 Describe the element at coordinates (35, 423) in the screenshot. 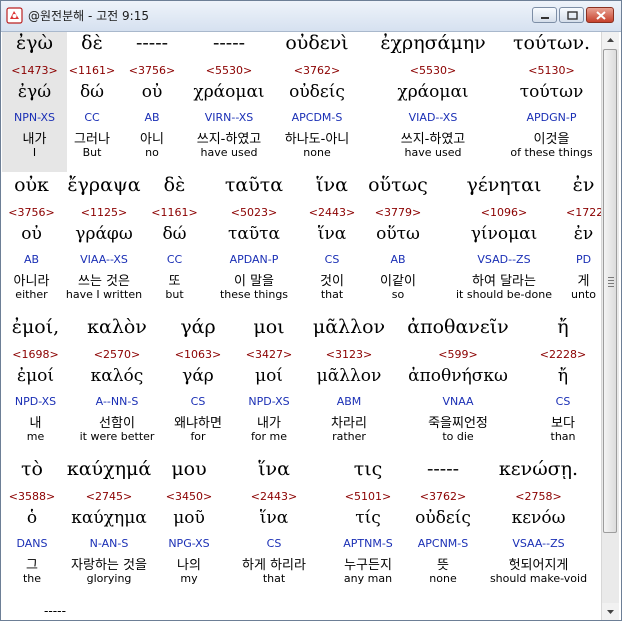

I see `word-kor: 내` at that location.